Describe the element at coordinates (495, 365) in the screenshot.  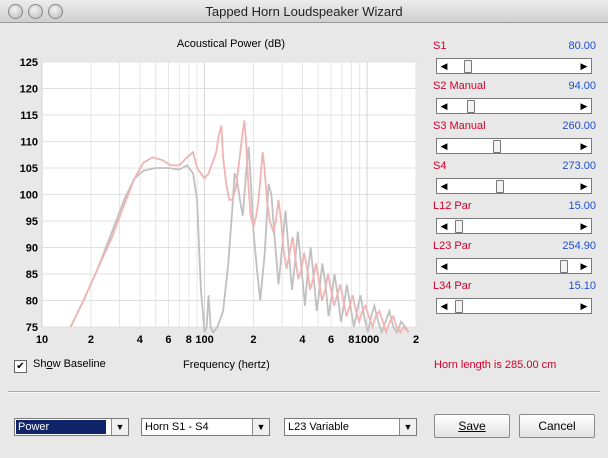
I see `horn-length-text: Horn length is 285.00 cm` at that location.